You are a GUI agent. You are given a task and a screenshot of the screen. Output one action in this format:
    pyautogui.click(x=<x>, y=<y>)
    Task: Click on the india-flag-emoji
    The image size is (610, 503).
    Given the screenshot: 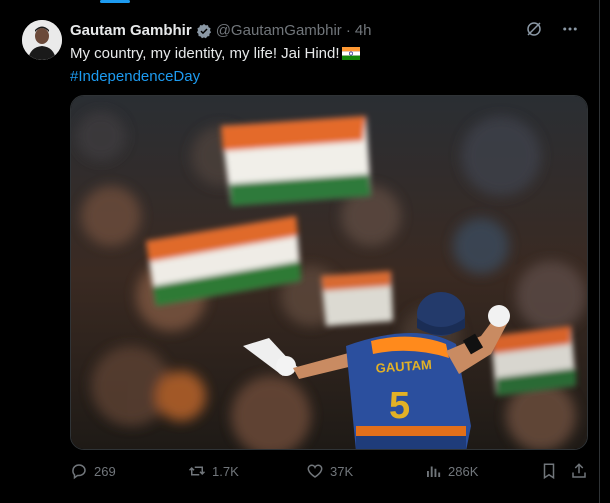 What is the action you would take?
    pyautogui.click(x=350, y=55)
    